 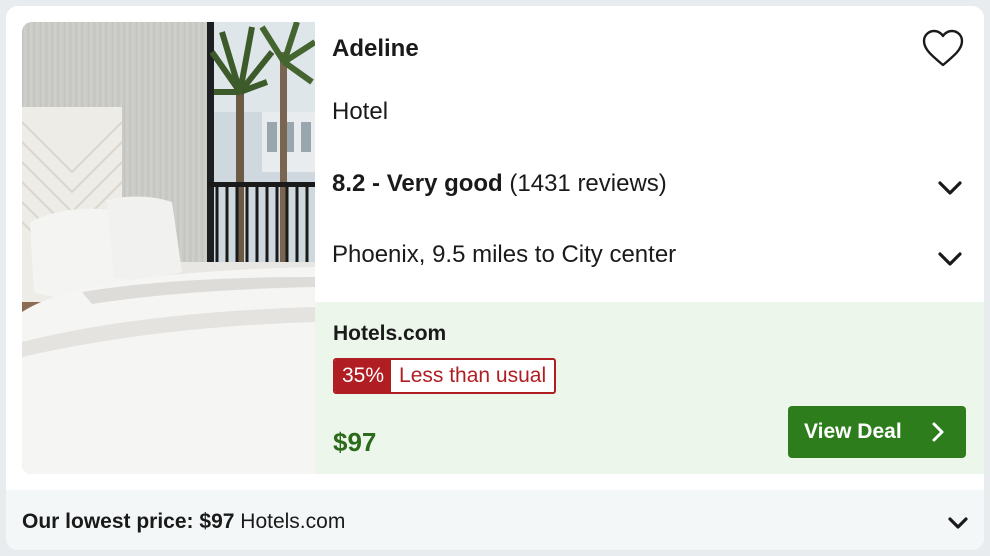 What do you see at coordinates (938, 432) in the screenshot?
I see `chevron-right-icon` at bounding box center [938, 432].